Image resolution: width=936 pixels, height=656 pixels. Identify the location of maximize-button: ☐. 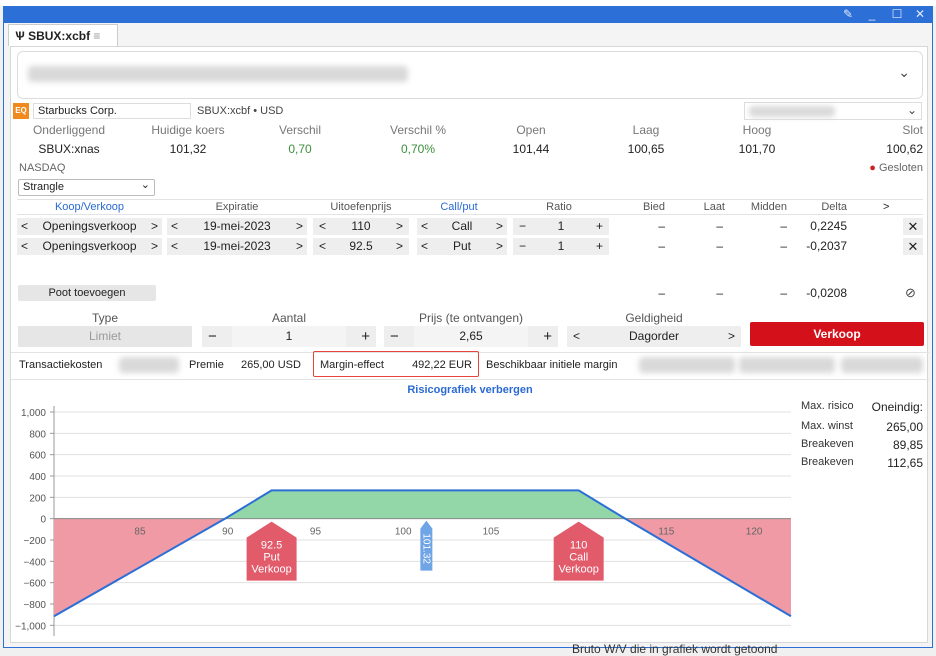
(897, 14).